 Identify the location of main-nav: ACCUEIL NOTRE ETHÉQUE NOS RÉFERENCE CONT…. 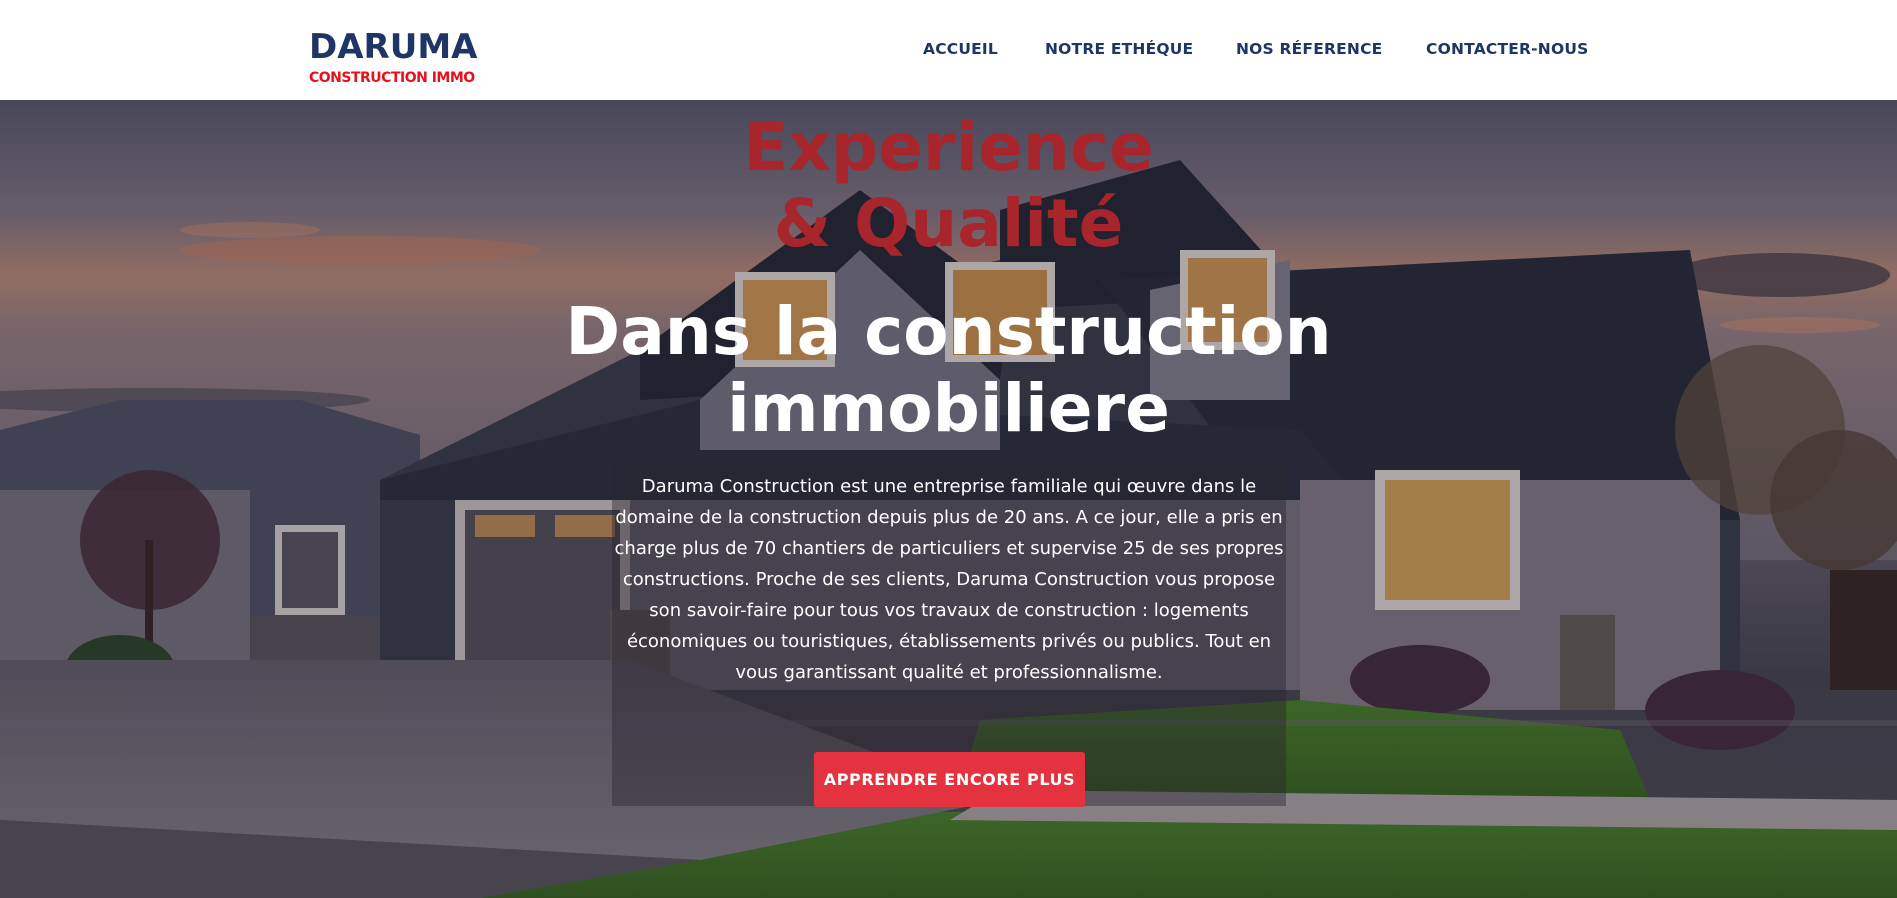
(948, 51).